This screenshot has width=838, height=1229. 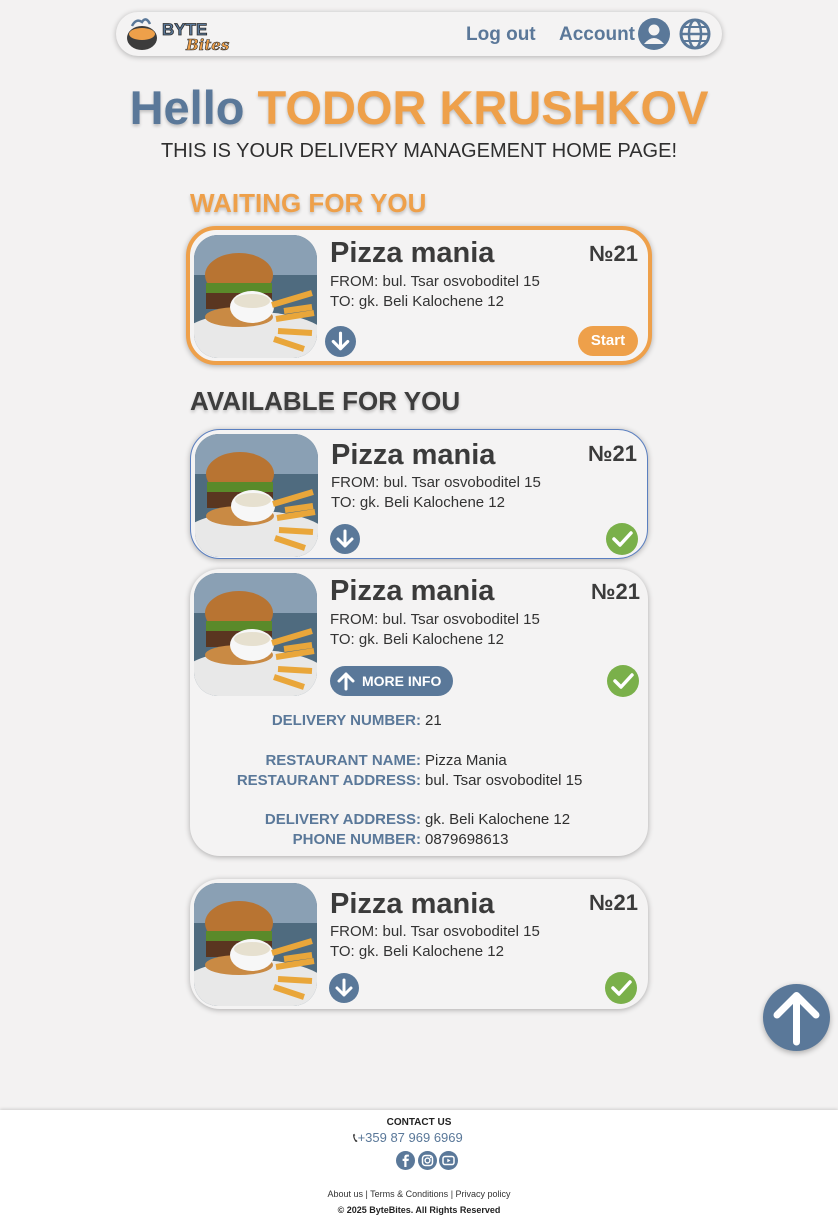 I want to click on detail-value: 0879698613, so click(x=467, y=839).